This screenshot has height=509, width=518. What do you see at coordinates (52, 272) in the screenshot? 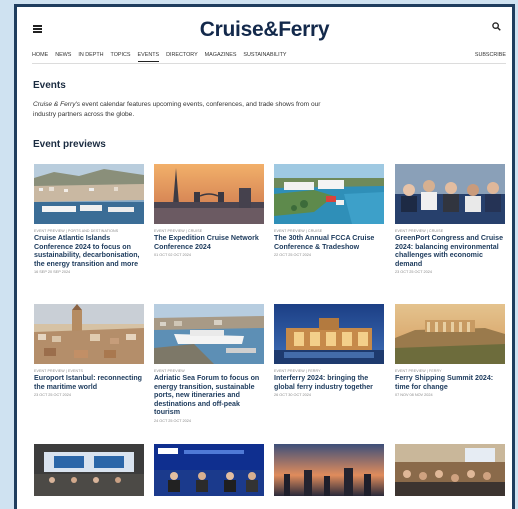
I see `event-date: 16 SEP 20 SEP 2024` at bounding box center [52, 272].